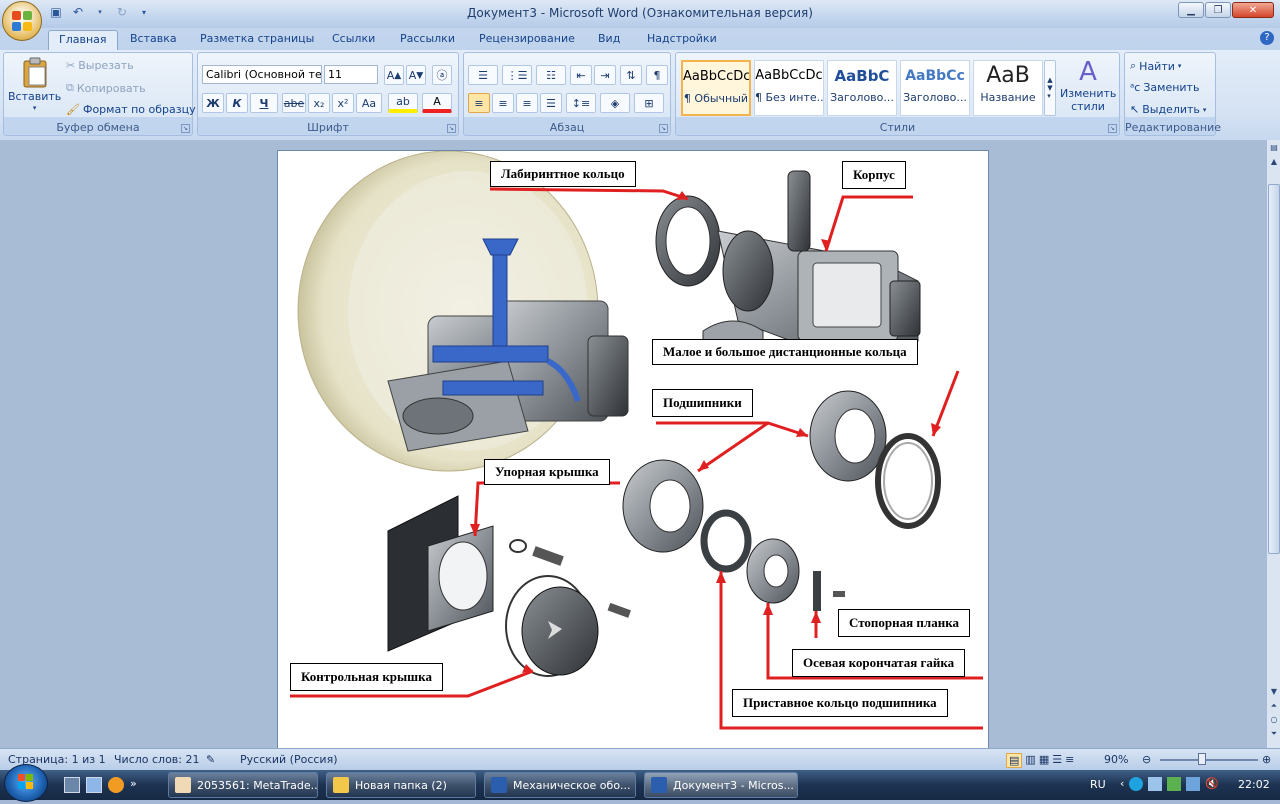 Image resolution: width=1280 pixels, height=804 pixels. Describe the element at coordinates (153, 40) in the screenshot. I see `tab-insert: Вставка` at that location.